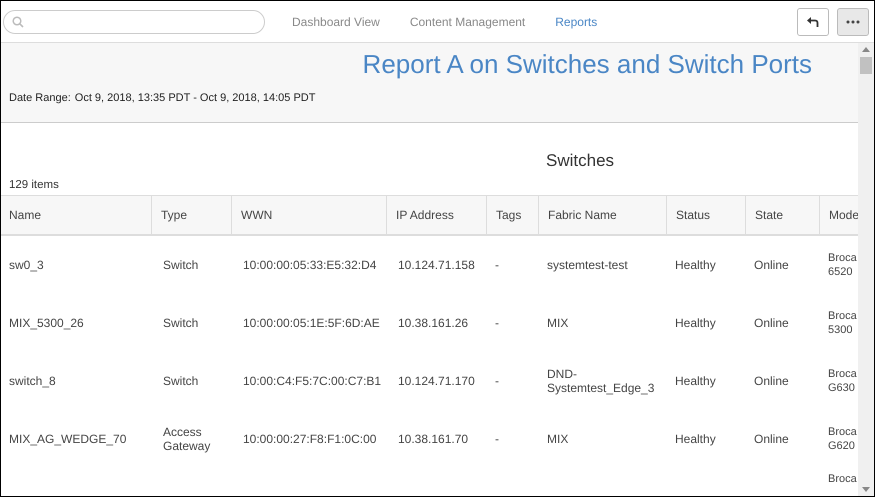 The image size is (875, 497). I want to click on back-button, so click(813, 22).